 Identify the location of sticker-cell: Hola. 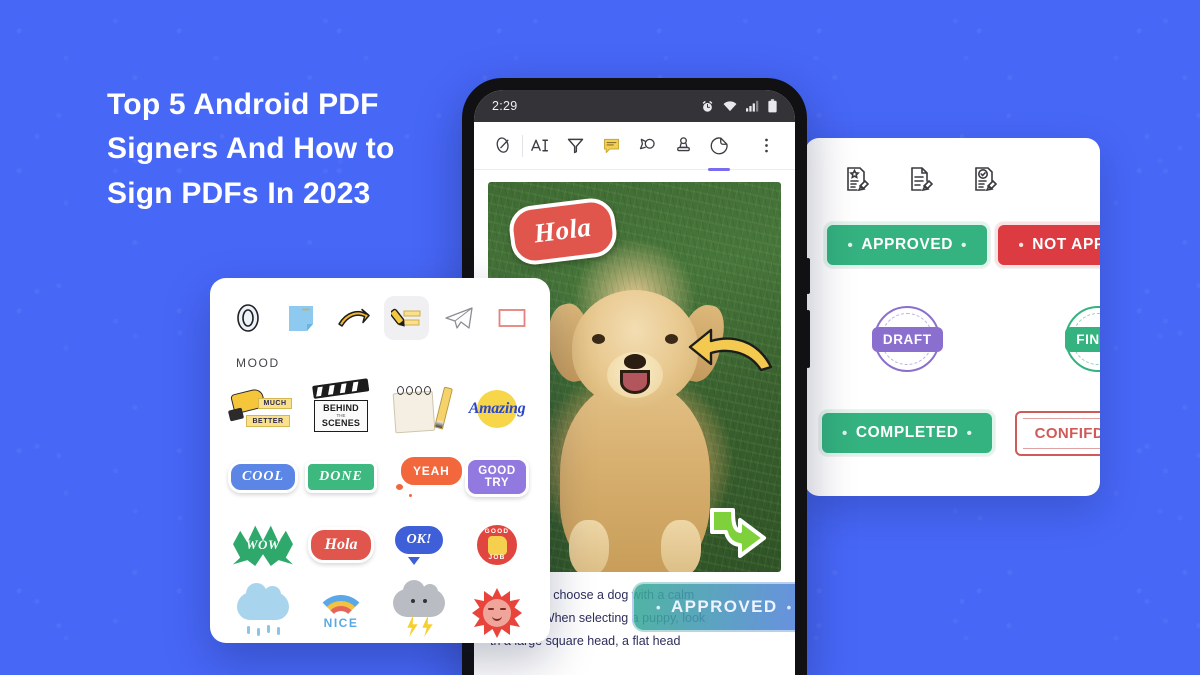
(341, 545).